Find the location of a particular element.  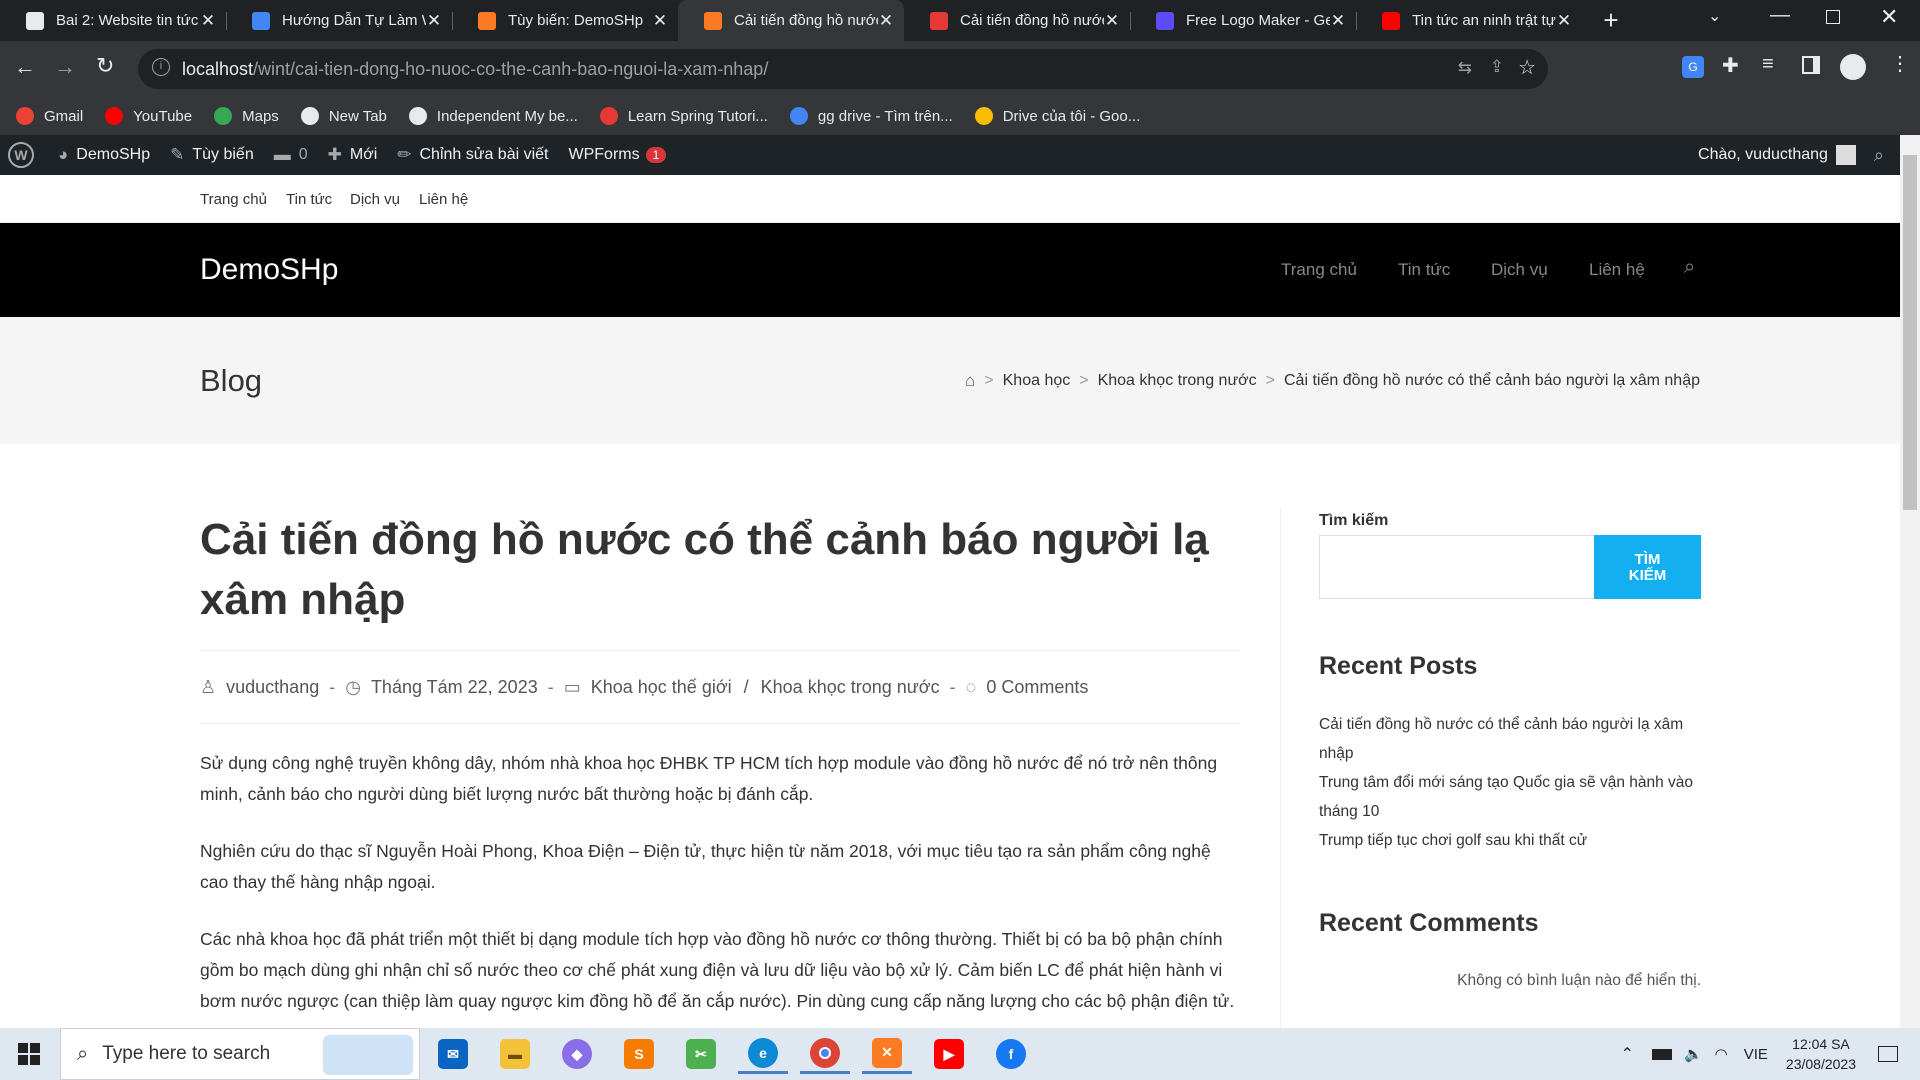

bookmark-item: Gmail is located at coordinates (49, 116).